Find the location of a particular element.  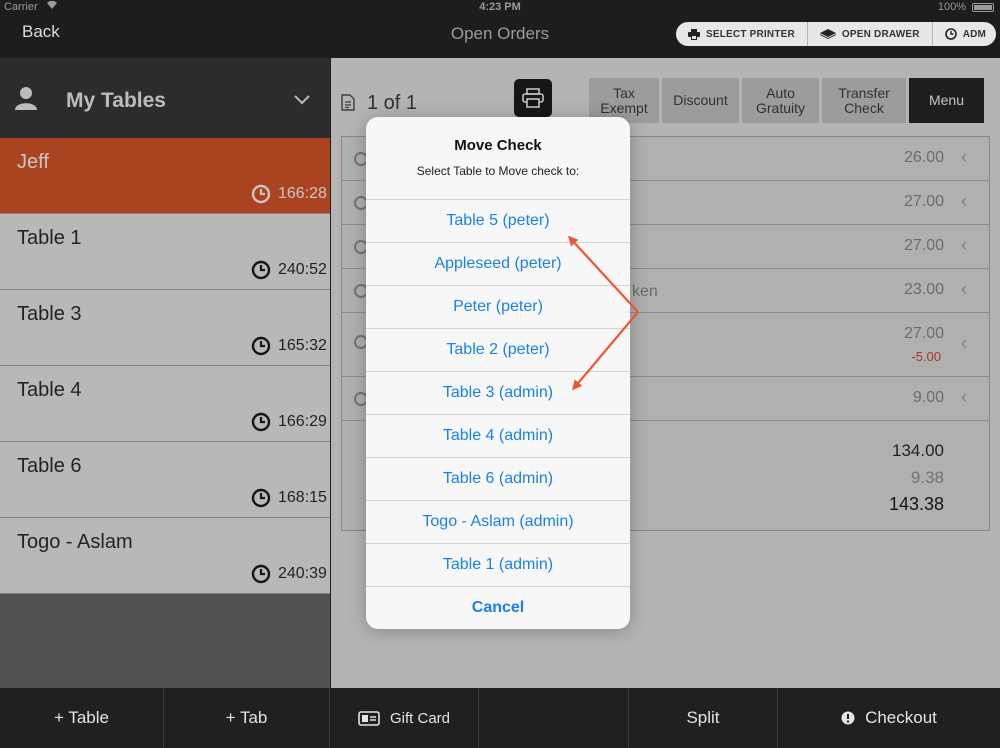

split-button: Split is located at coordinates (703, 718).